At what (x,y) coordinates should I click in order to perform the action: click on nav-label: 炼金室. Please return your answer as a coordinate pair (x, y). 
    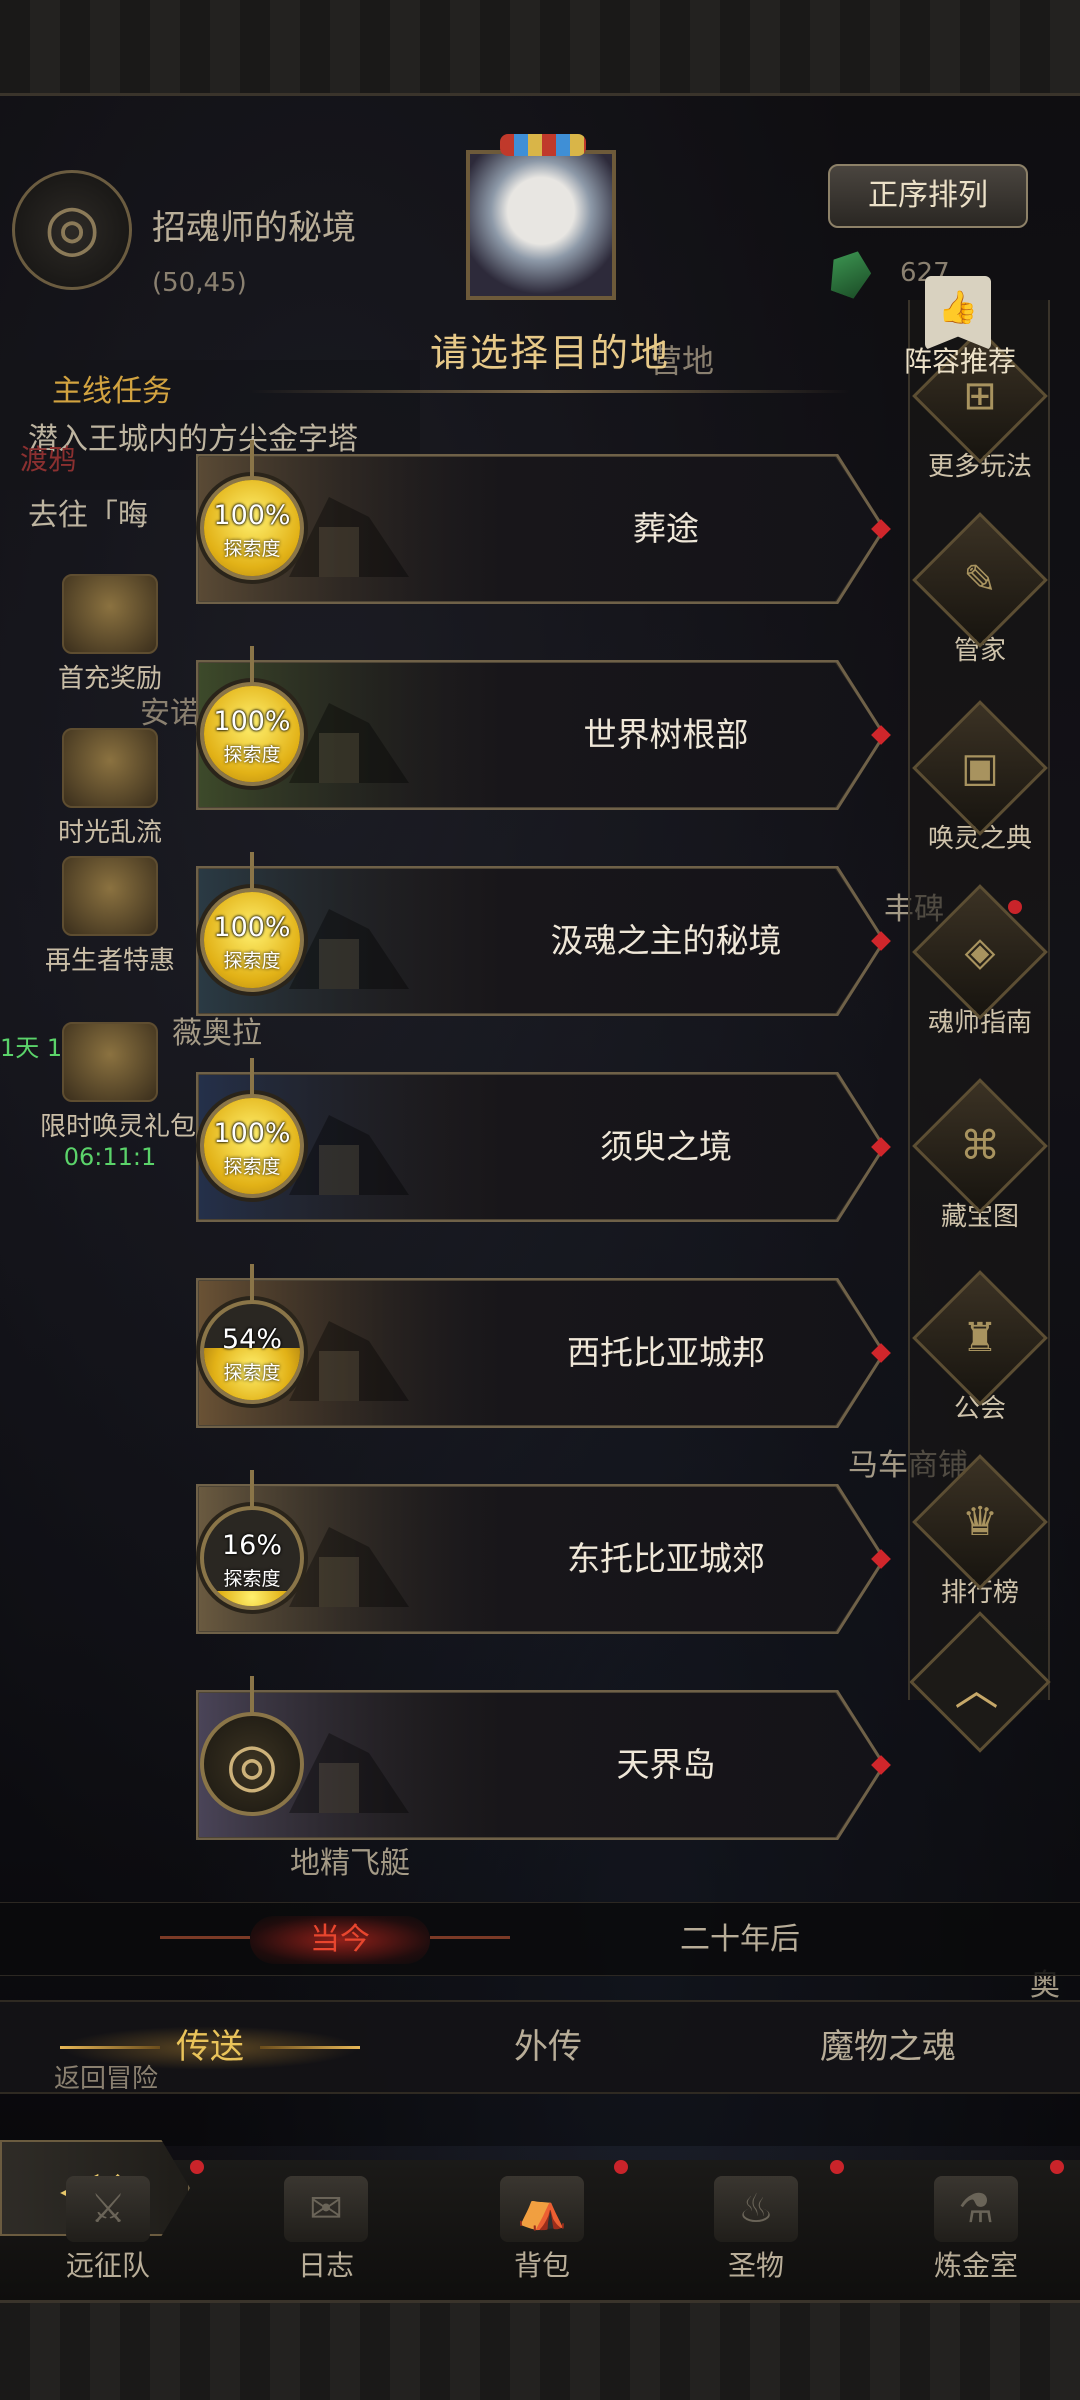
    Looking at the image, I should click on (975, 2265).